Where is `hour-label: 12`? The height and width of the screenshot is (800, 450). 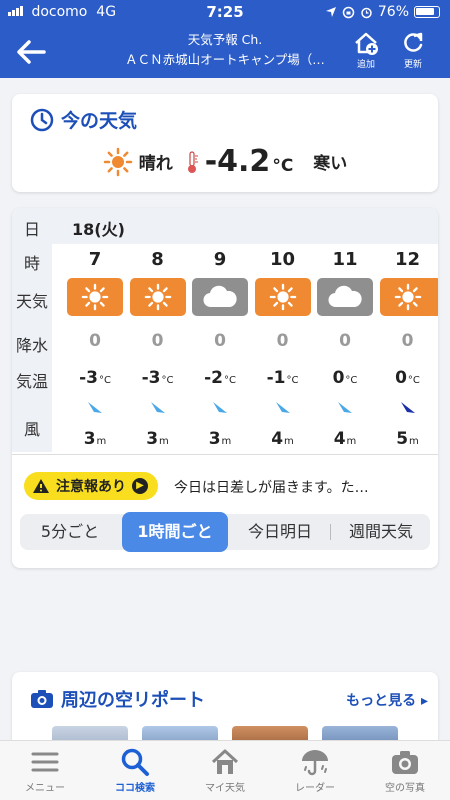 hour-label: 12 is located at coordinates (408, 259).